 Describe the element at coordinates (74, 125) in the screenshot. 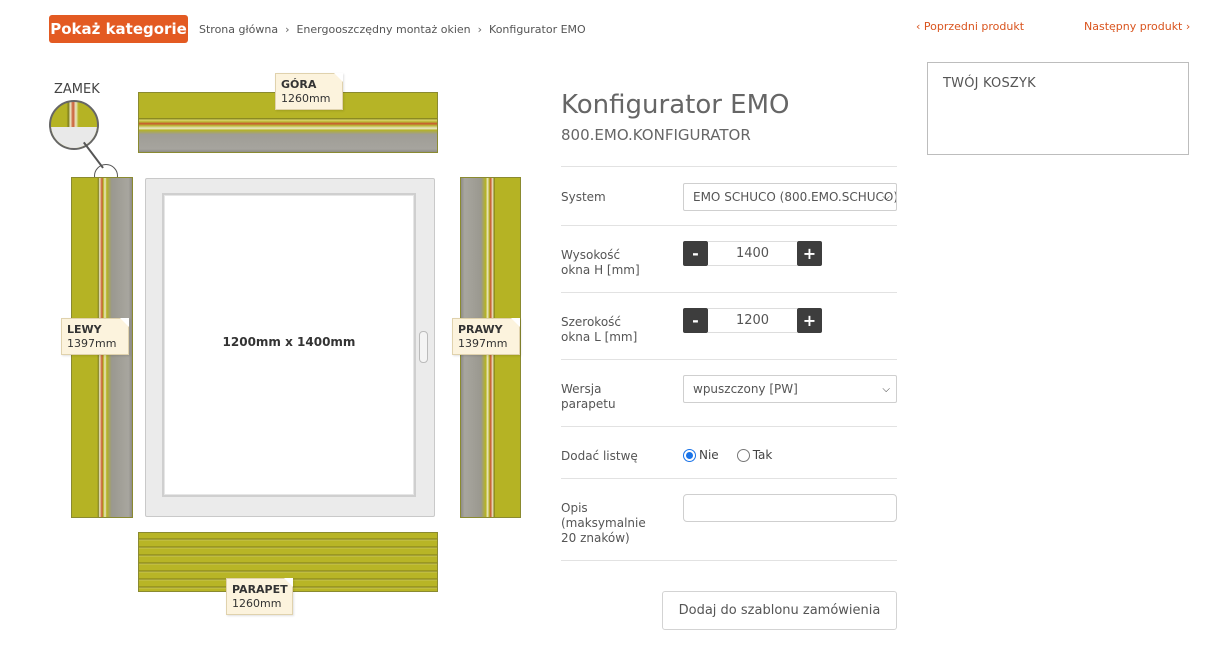

I see `lock-zoom-icon` at that location.